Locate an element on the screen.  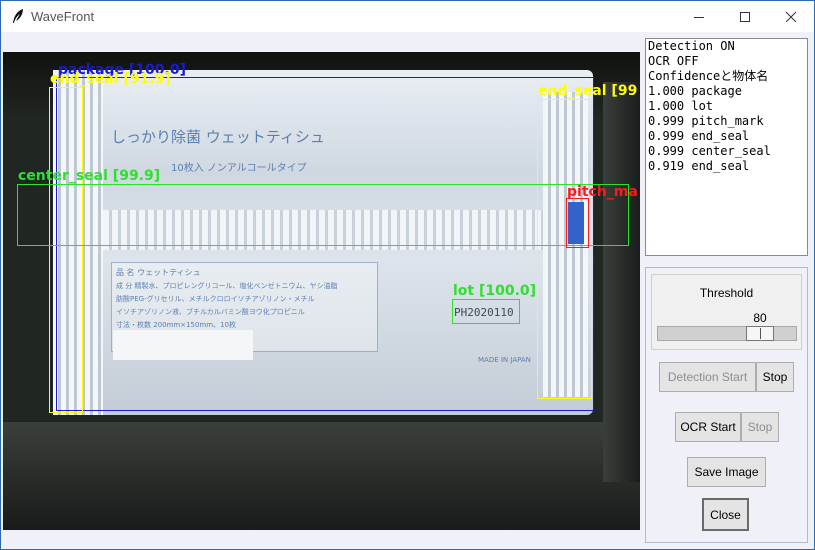
maximize-icon is located at coordinates (745, 16).